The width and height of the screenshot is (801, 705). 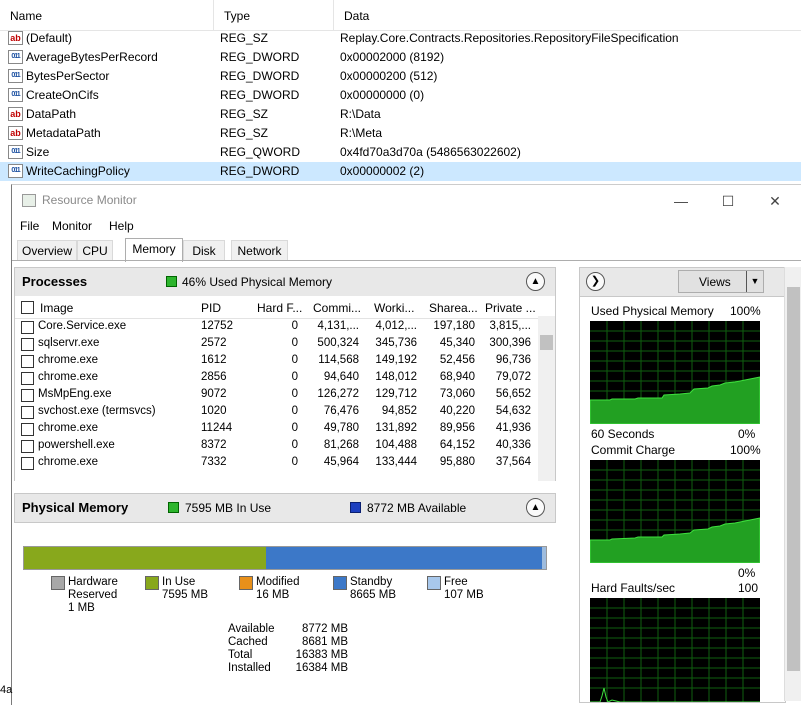 I want to click on close-button: ✕, so click(x=775, y=201).